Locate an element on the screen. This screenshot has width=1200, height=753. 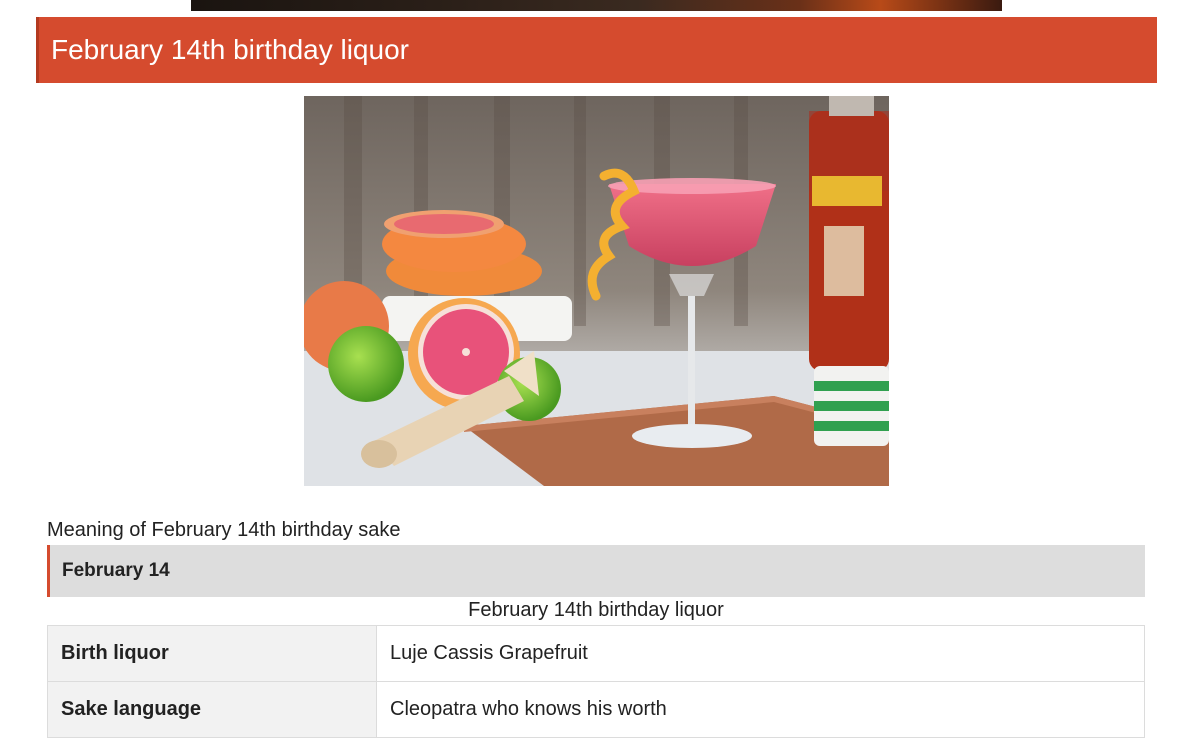
section-title: February 14th birthday liquor is located at coordinates (230, 49).